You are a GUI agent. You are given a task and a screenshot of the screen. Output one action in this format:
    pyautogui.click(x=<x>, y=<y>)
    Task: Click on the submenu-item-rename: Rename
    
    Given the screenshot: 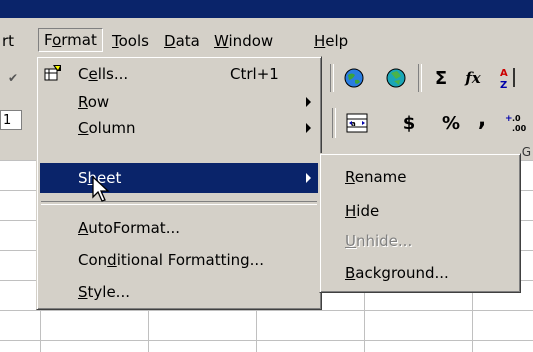 What is the action you would take?
    pyautogui.click(x=420, y=177)
    